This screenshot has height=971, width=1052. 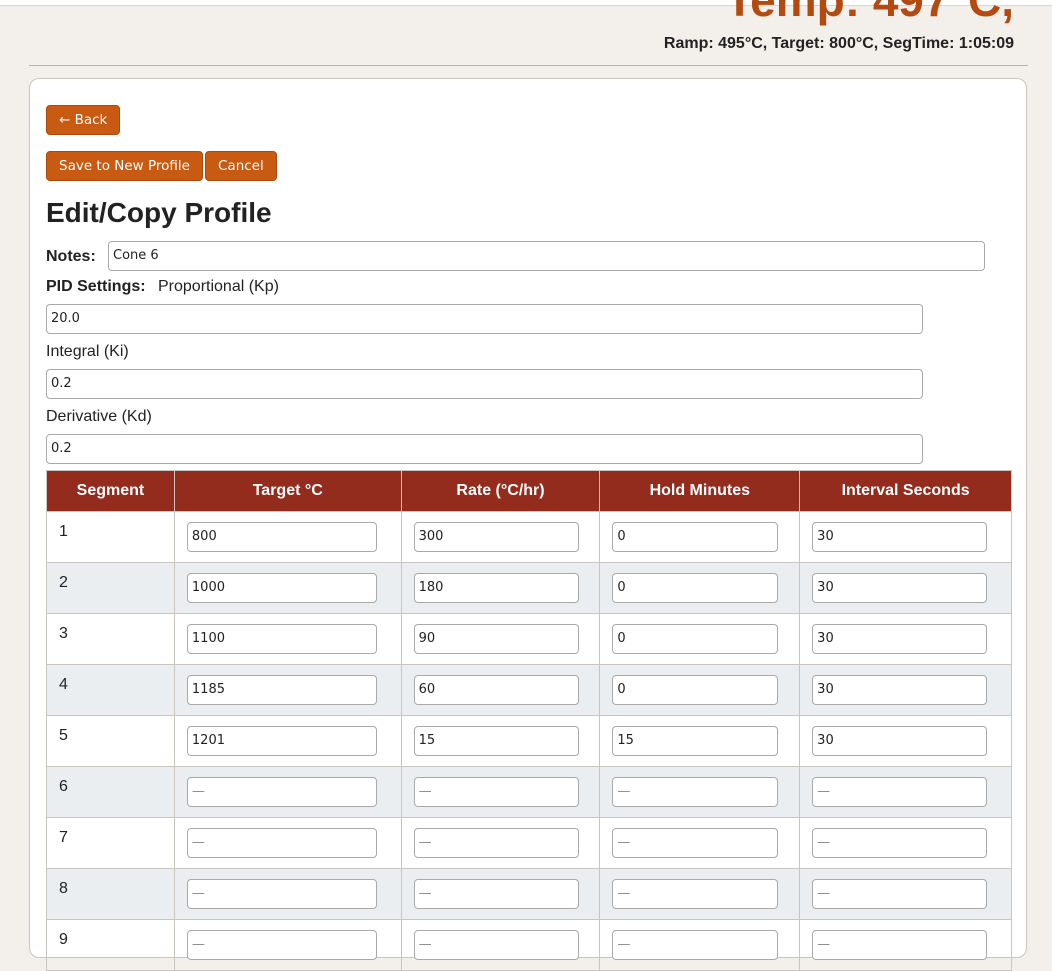 I want to click on rate-input: 90, so click(x=496, y=639).